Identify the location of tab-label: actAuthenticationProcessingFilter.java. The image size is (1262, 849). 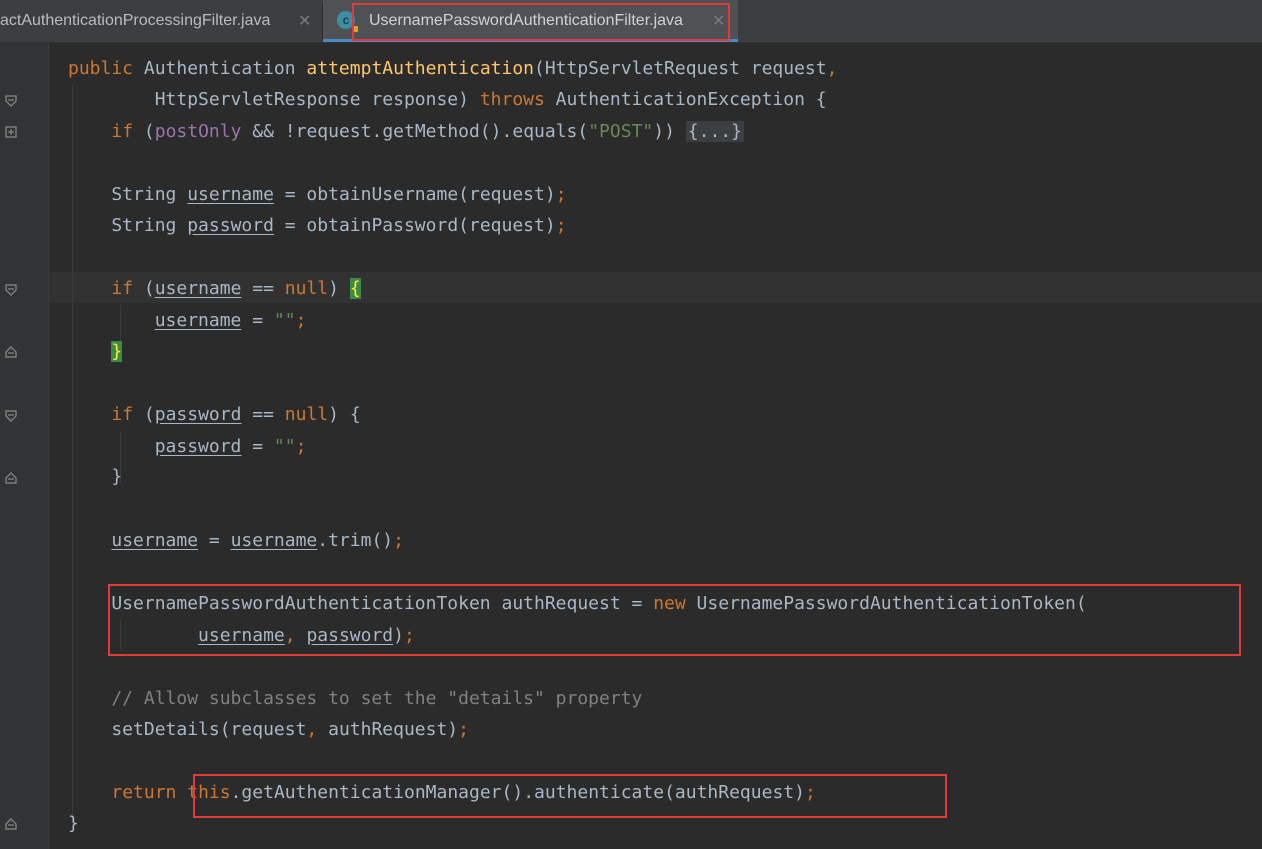
(135, 20).